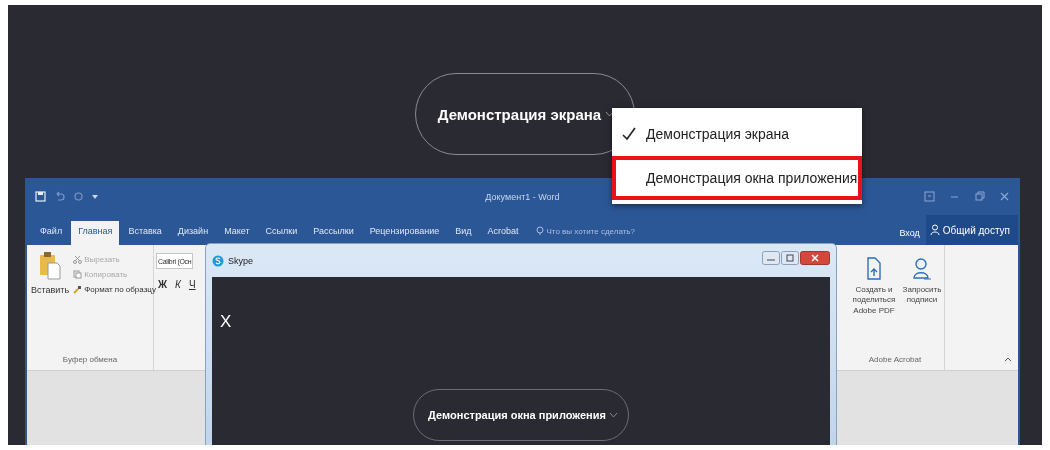 This screenshot has width=1050, height=450. I want to click on italic-button: К, so click(178, 284).